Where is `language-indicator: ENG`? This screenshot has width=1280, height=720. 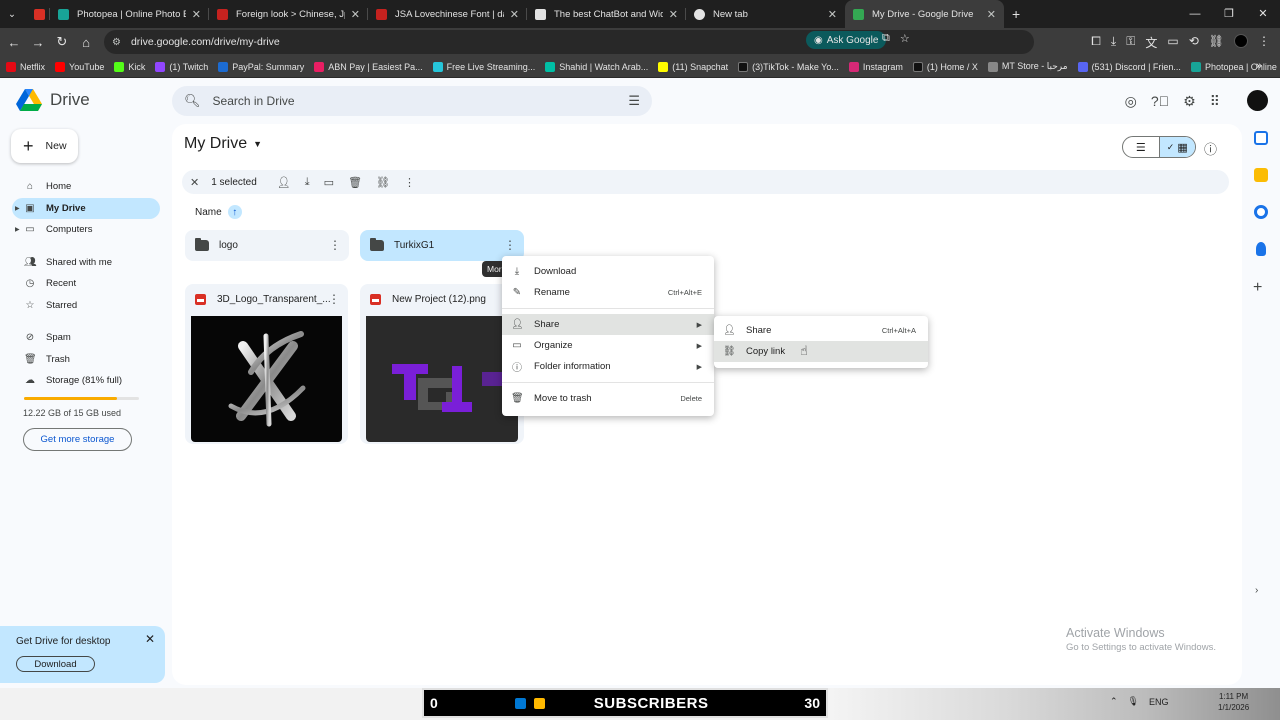 language-indicator: ENG is located at coordinates (1159, 702).